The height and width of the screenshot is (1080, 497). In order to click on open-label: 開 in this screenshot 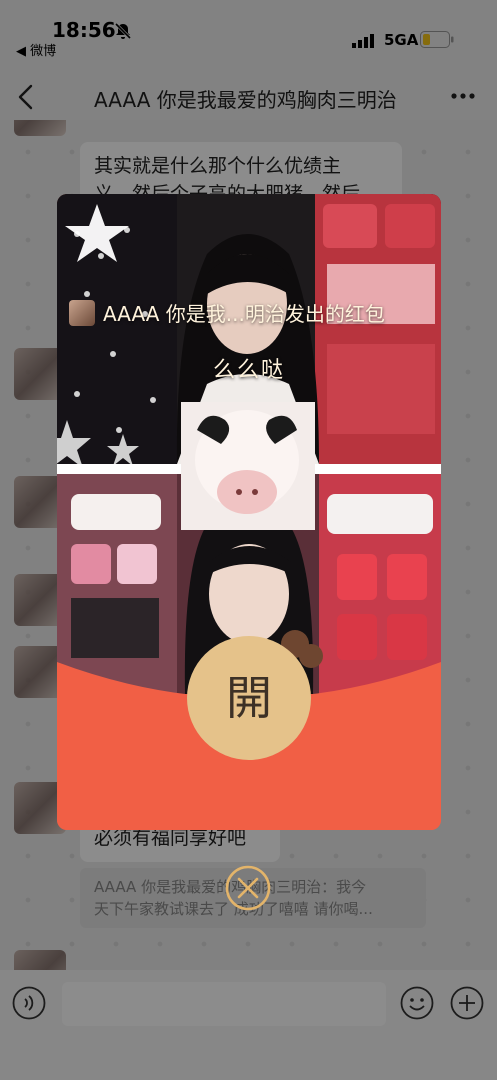, I will do `click(249, 698)`.